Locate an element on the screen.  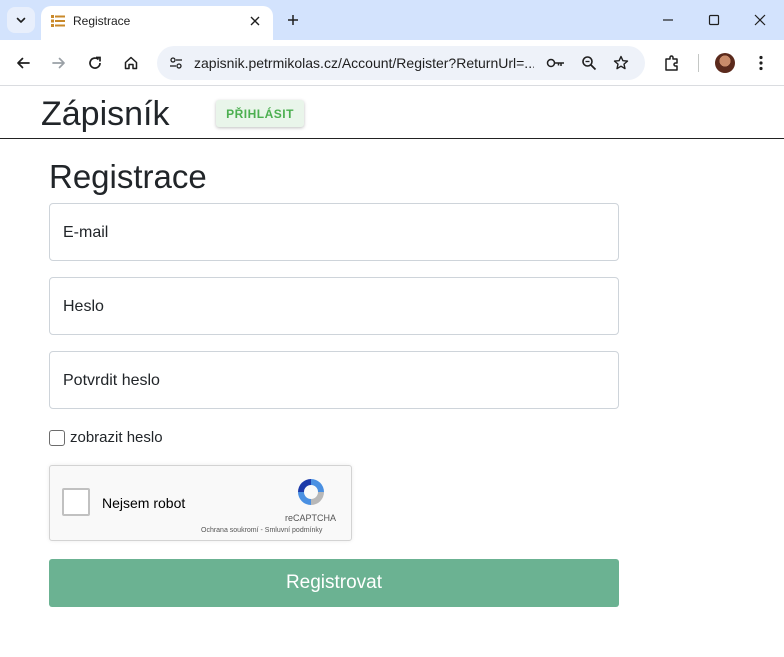
minimize-icon is located at coordinates (668, 20).